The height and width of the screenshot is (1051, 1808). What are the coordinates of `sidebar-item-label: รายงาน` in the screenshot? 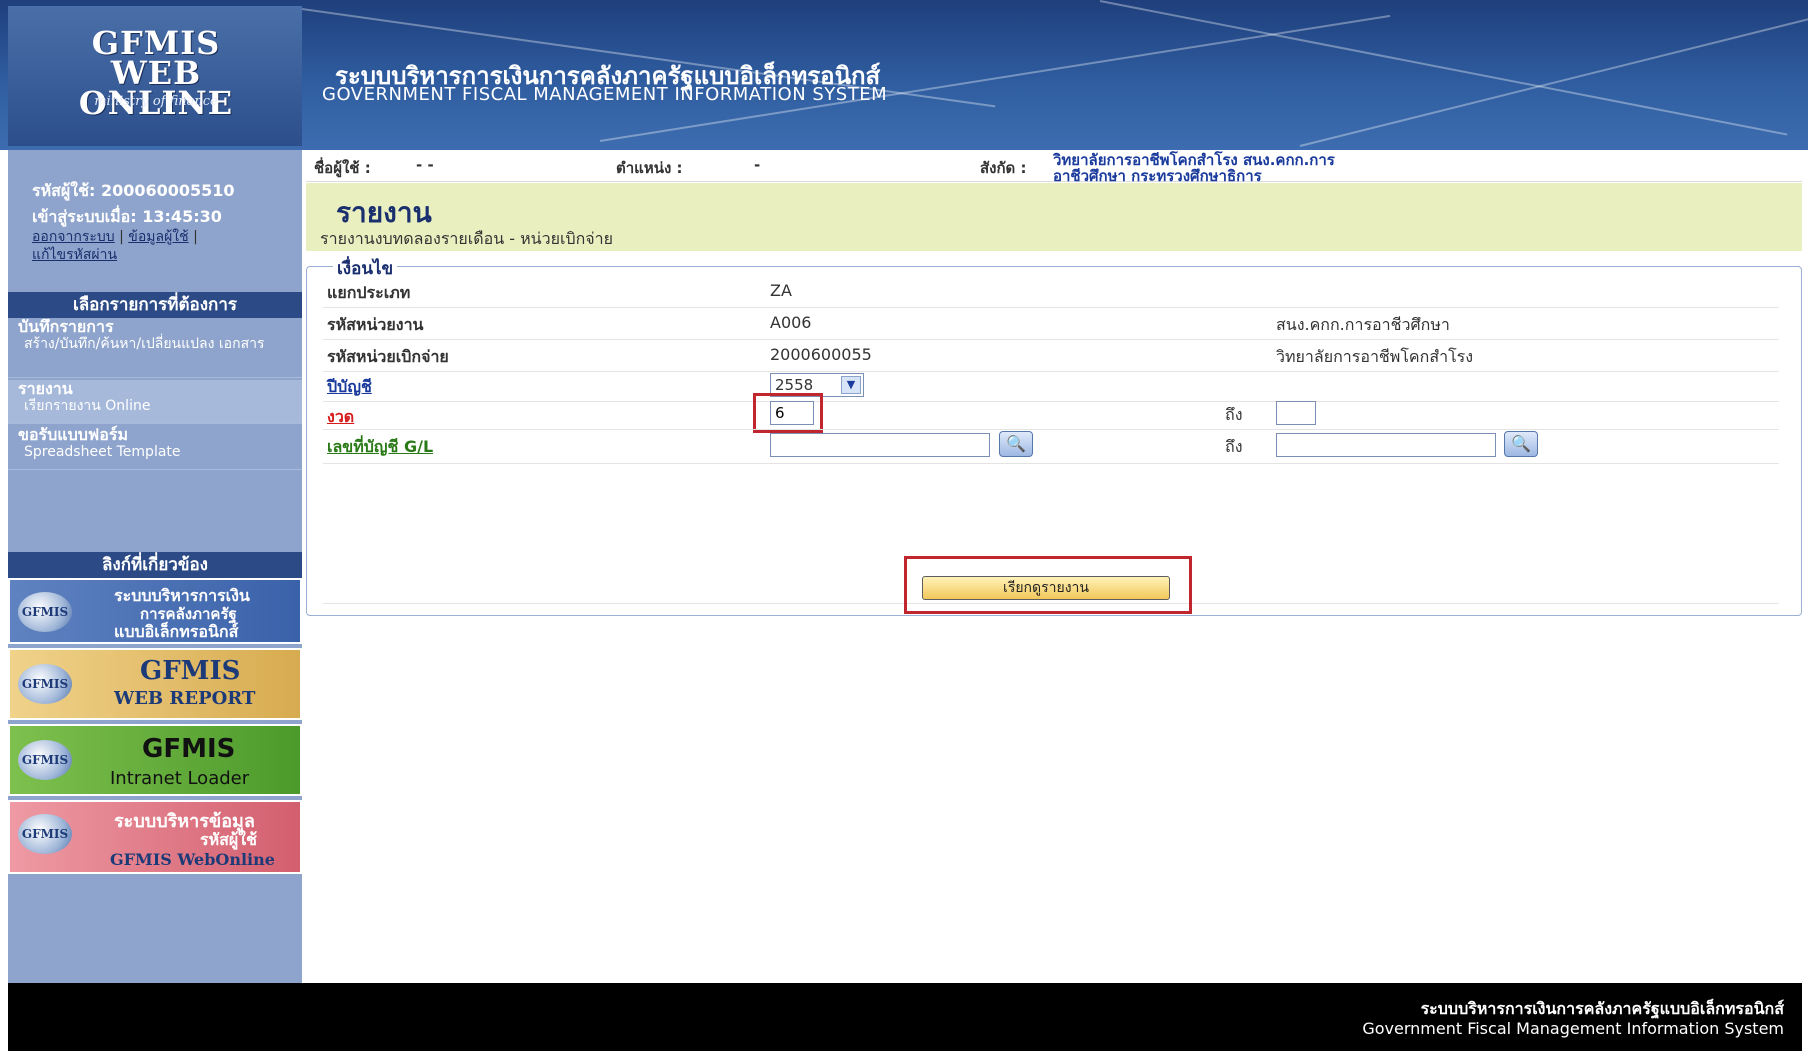 It's located at (45, 388).